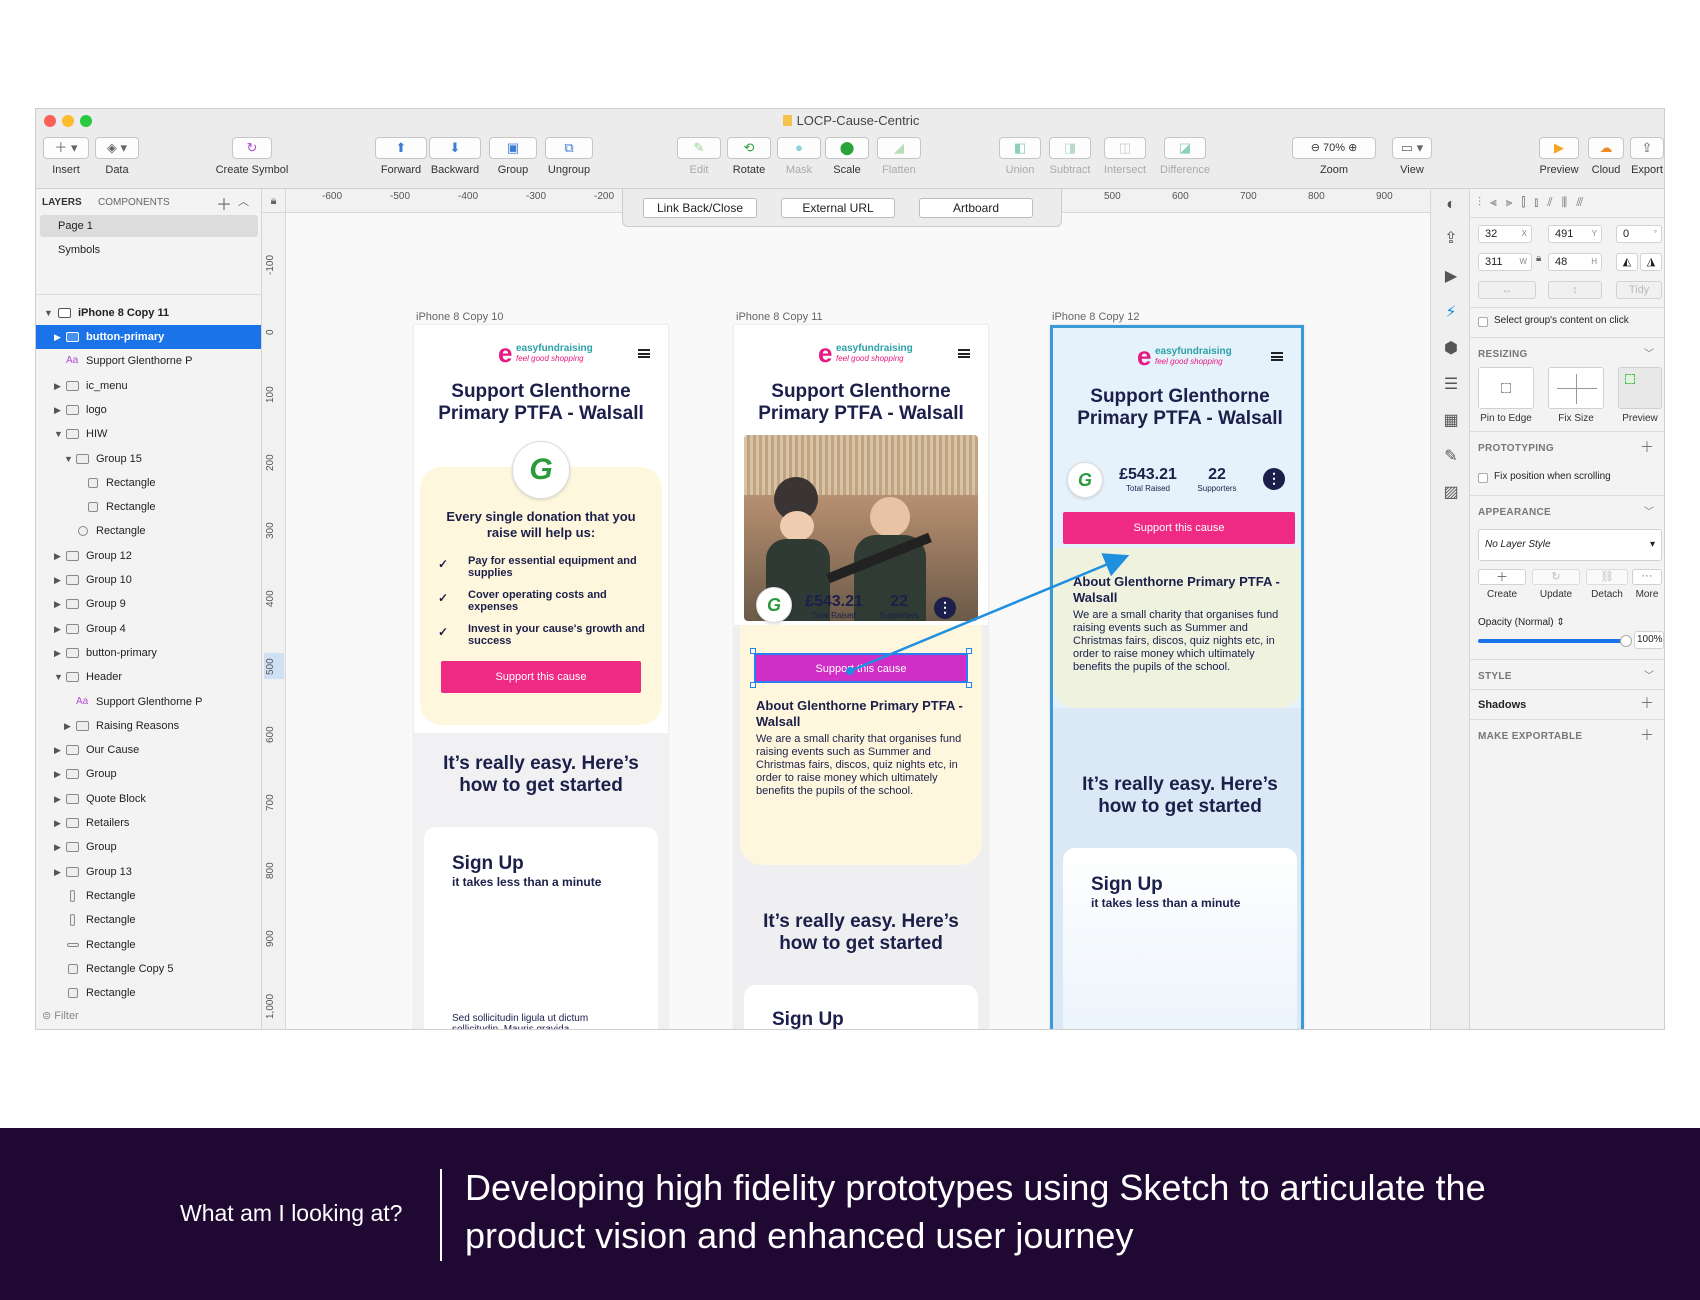  I want to click on layer-item: ▶ Group 12, so click(148, 556).